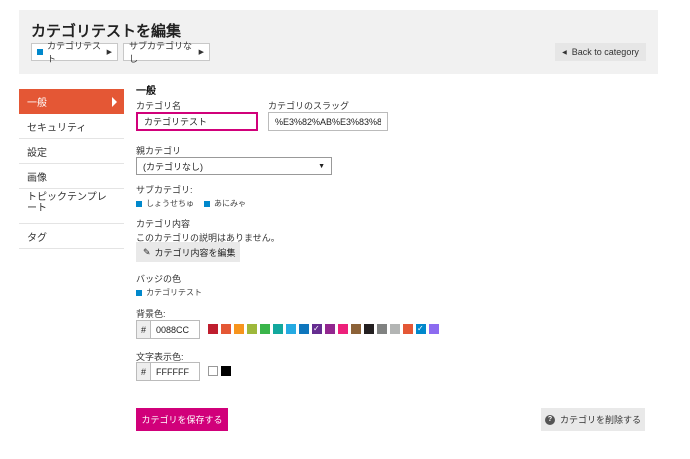 This screenshot has width=690, height=459. Describe the element at coordinates (600, 420) in the screenshot. I see `delete-category-label: カテゴリを削除する` at that location.